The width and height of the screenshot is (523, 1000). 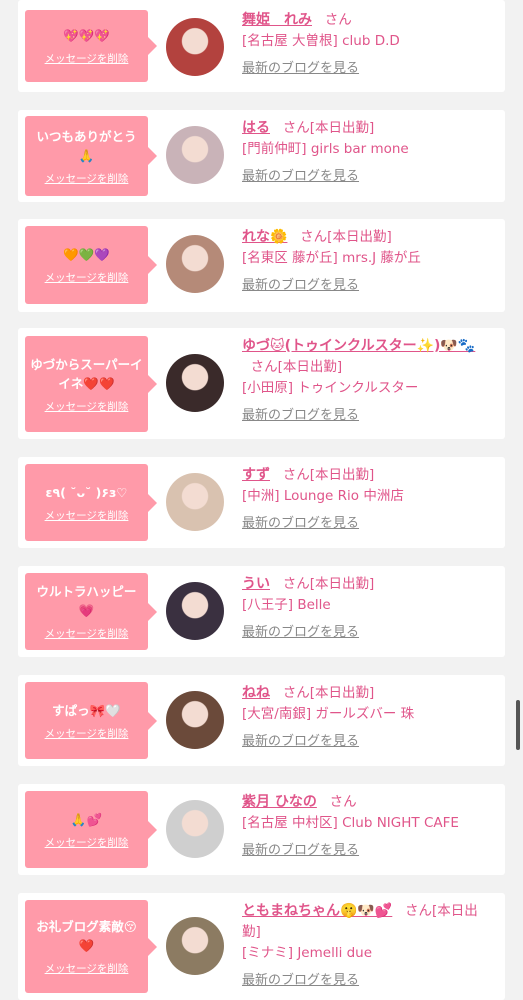 What do you see at coordinates (91, 265) in the screenshot?
I see `message-bubble: 🧡💚💜 メッセージを削除` at bounding box center [91, 265].